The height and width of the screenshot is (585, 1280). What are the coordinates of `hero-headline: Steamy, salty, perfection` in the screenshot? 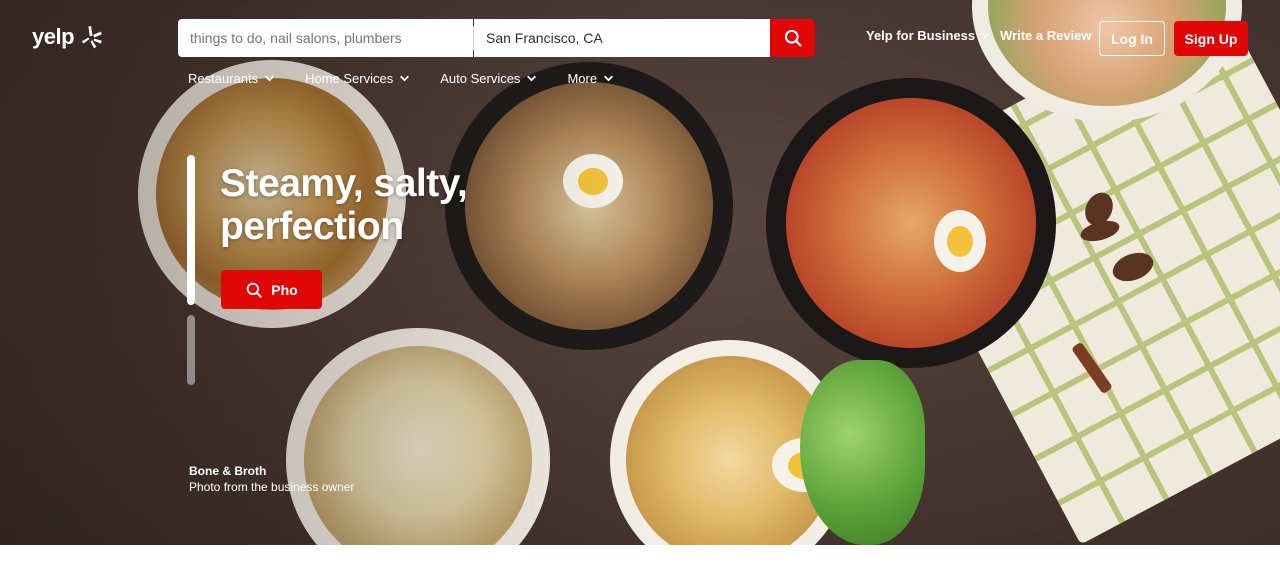 It's located at (400, 205).